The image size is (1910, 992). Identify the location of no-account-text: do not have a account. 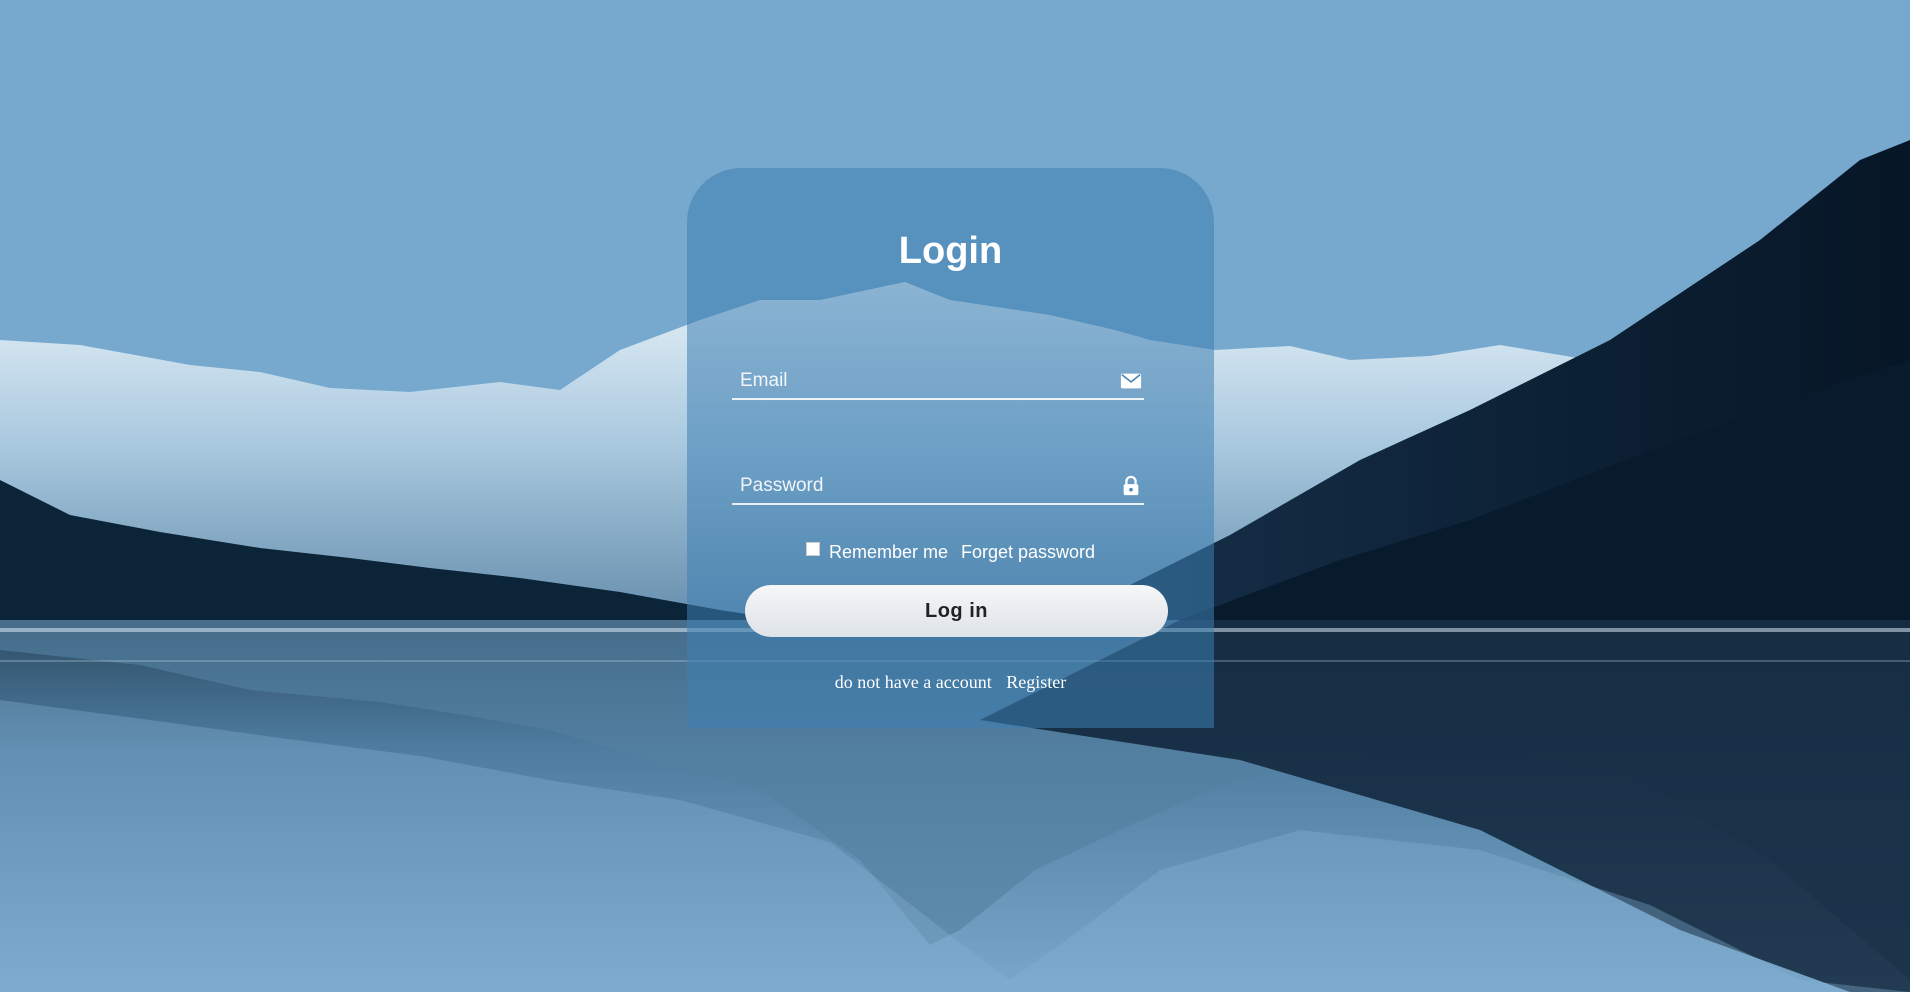
(913, 682).